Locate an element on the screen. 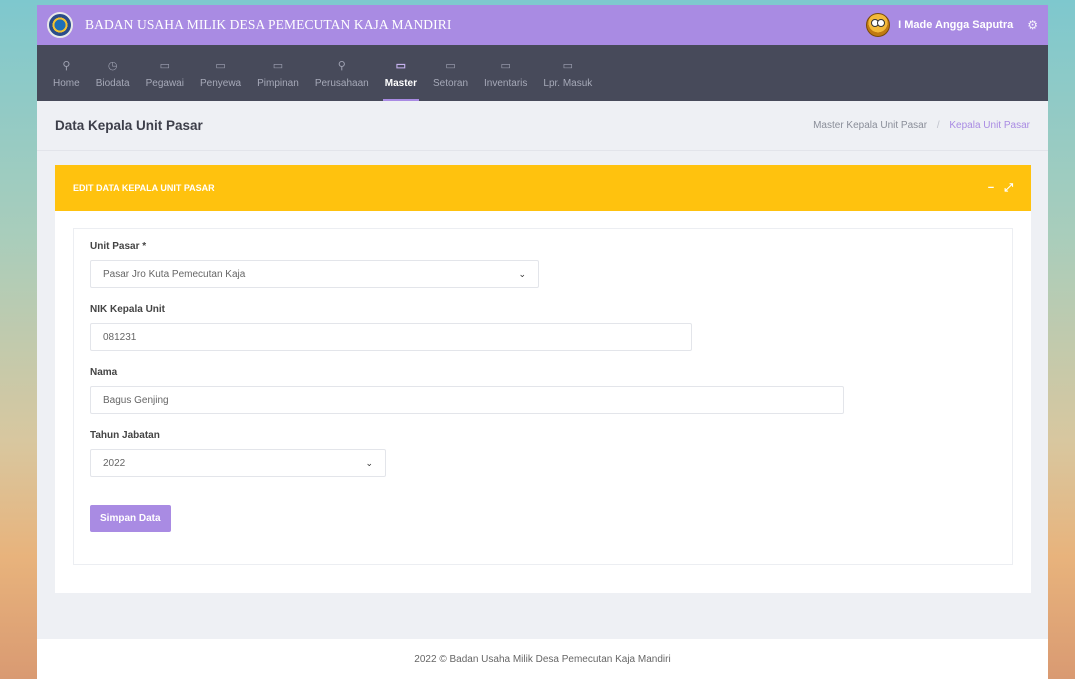 This screenshot has height=679, width=1075. nama-input: Bagus Genjing is located at coordinates (467, 400).